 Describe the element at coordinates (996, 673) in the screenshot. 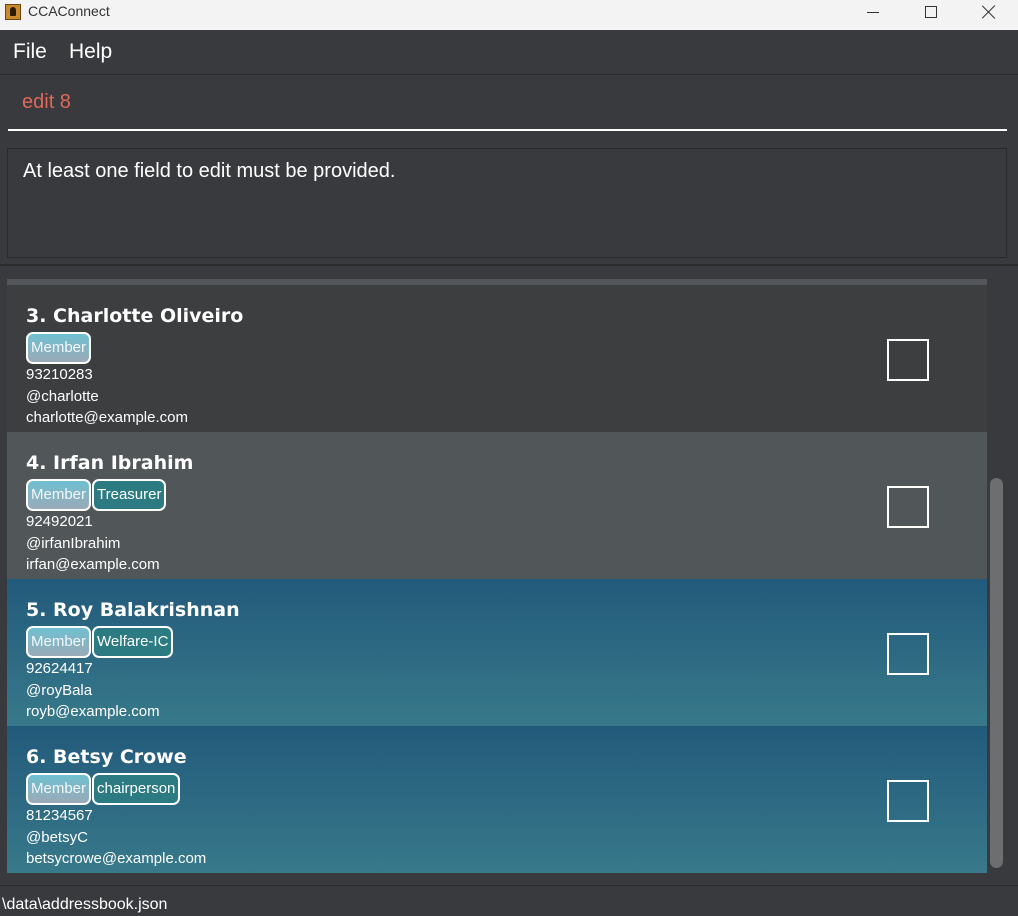

I see `scrollbar-thumb` at that location.